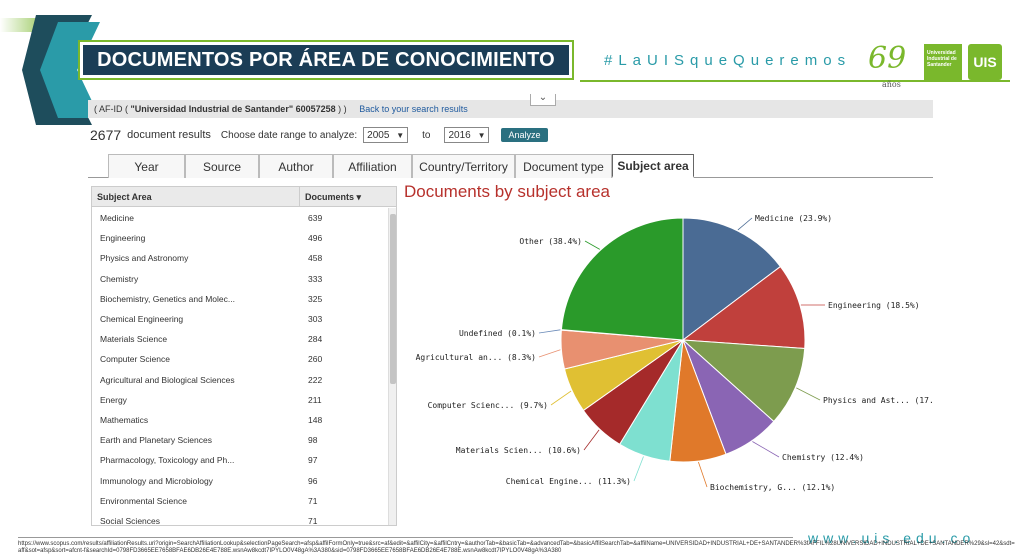 Image resolution: width=1023 pixels, height=557 pixels. I want to click on table-row: Pharmacology, Toxicology and Ph... 97, so click(240, 460).